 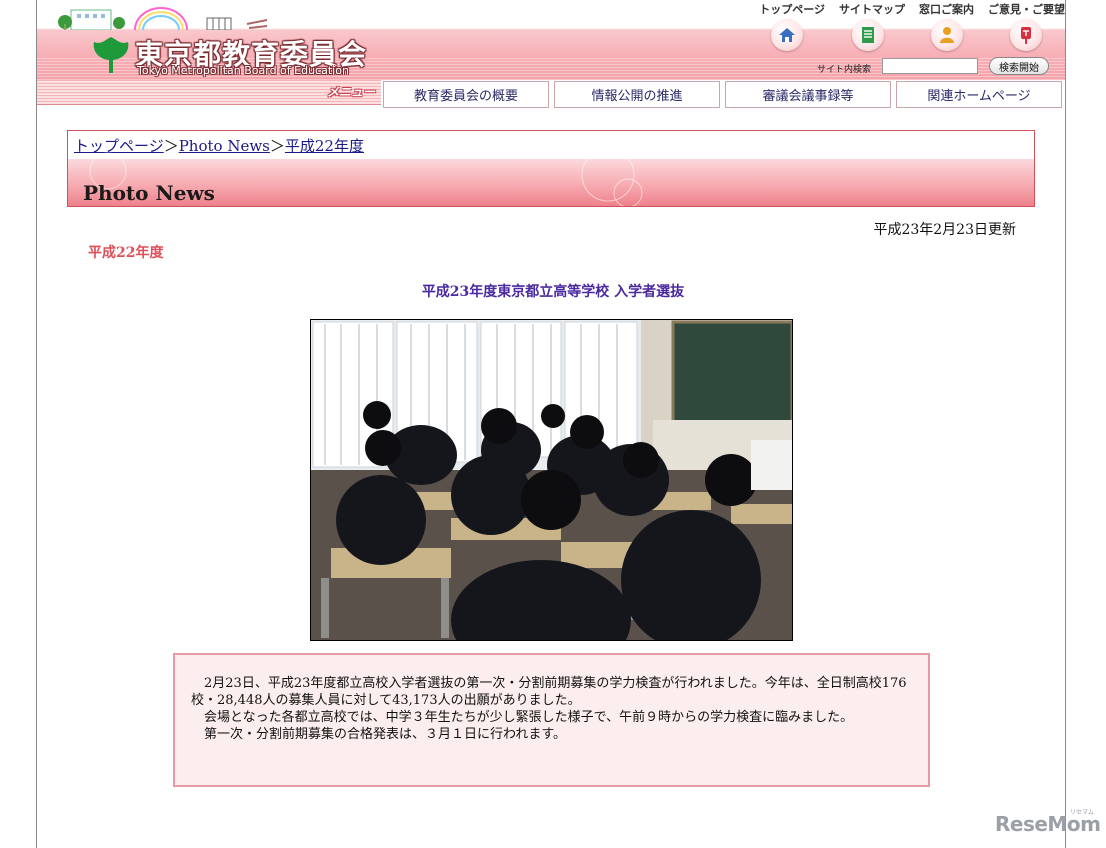 What do you see at coordinates (111, 55) in the screenshot?
I see `ginkgo-logo-icon` at bounding box center [111, 55].